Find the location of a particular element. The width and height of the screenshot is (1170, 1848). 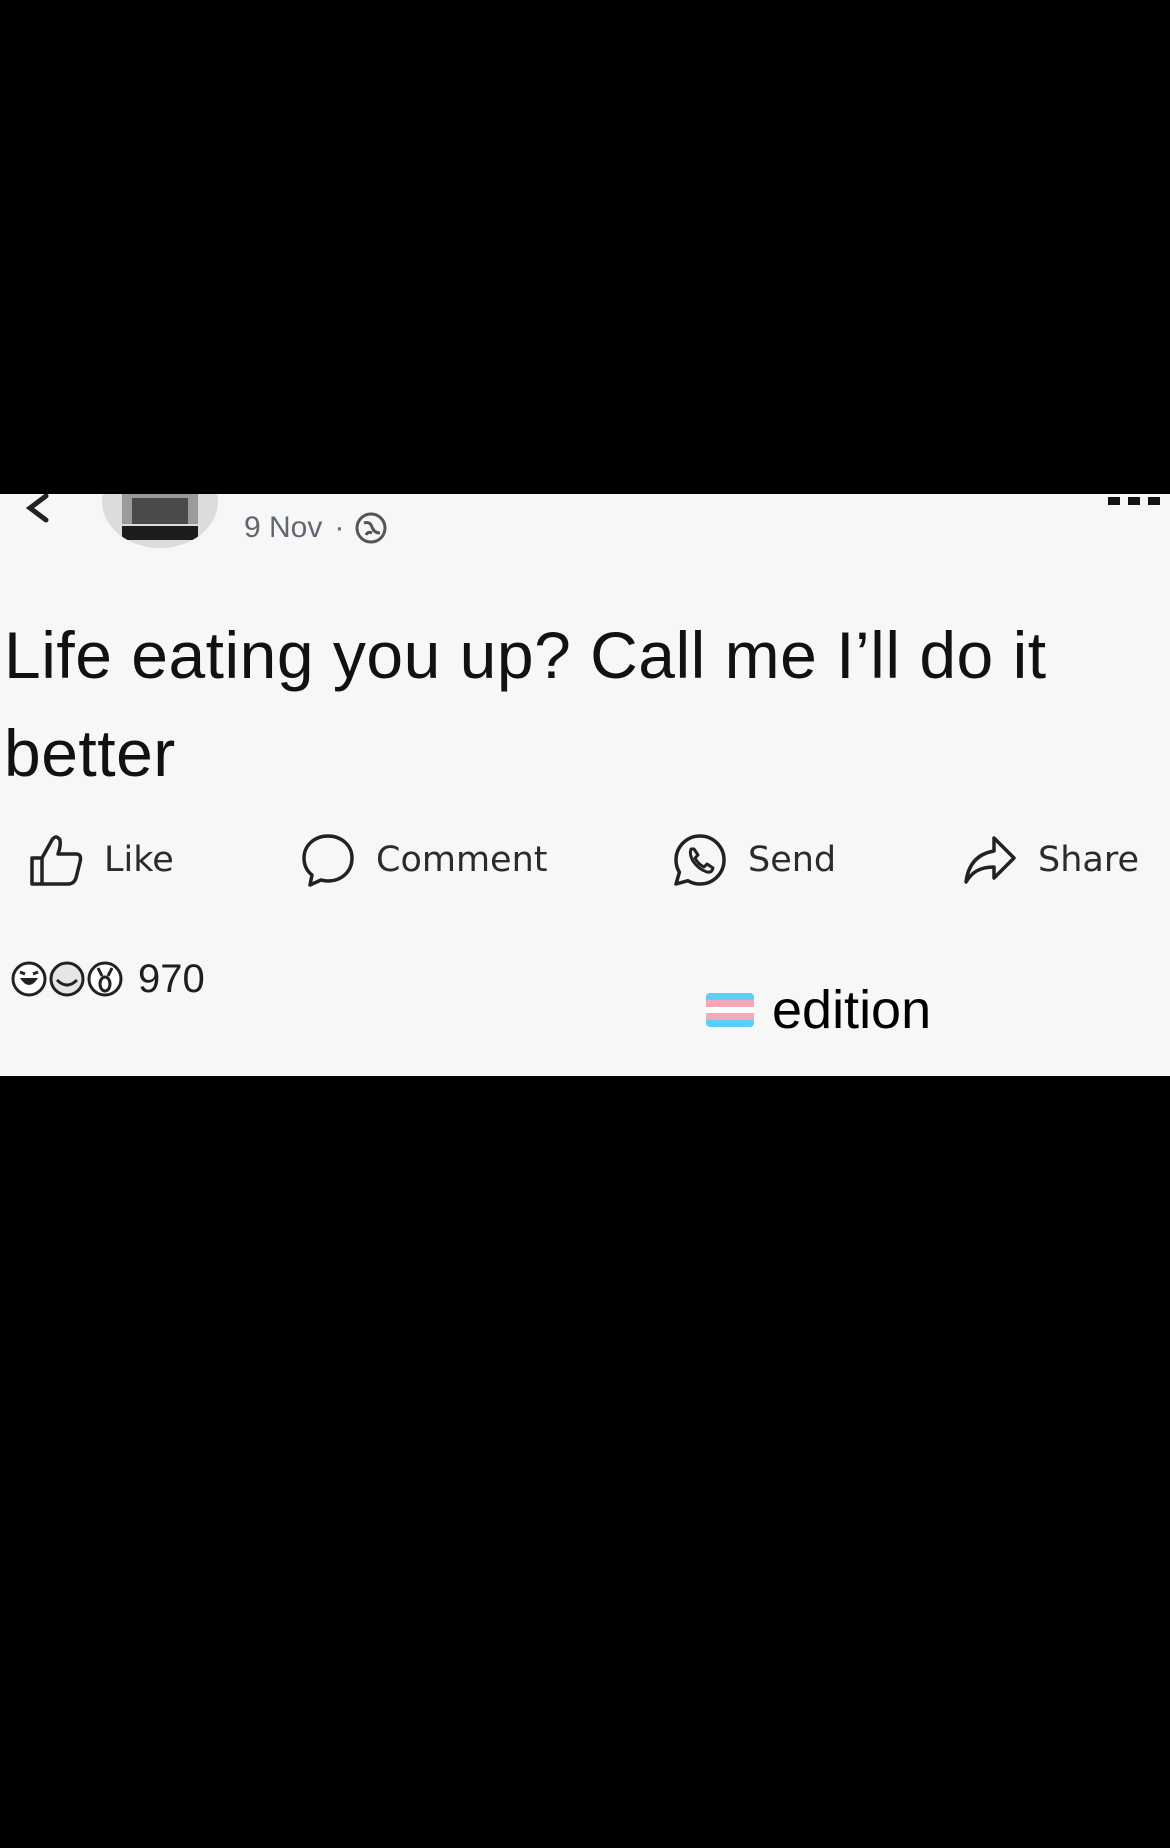

more-dots-icon is located at coordinates (1134, 501).